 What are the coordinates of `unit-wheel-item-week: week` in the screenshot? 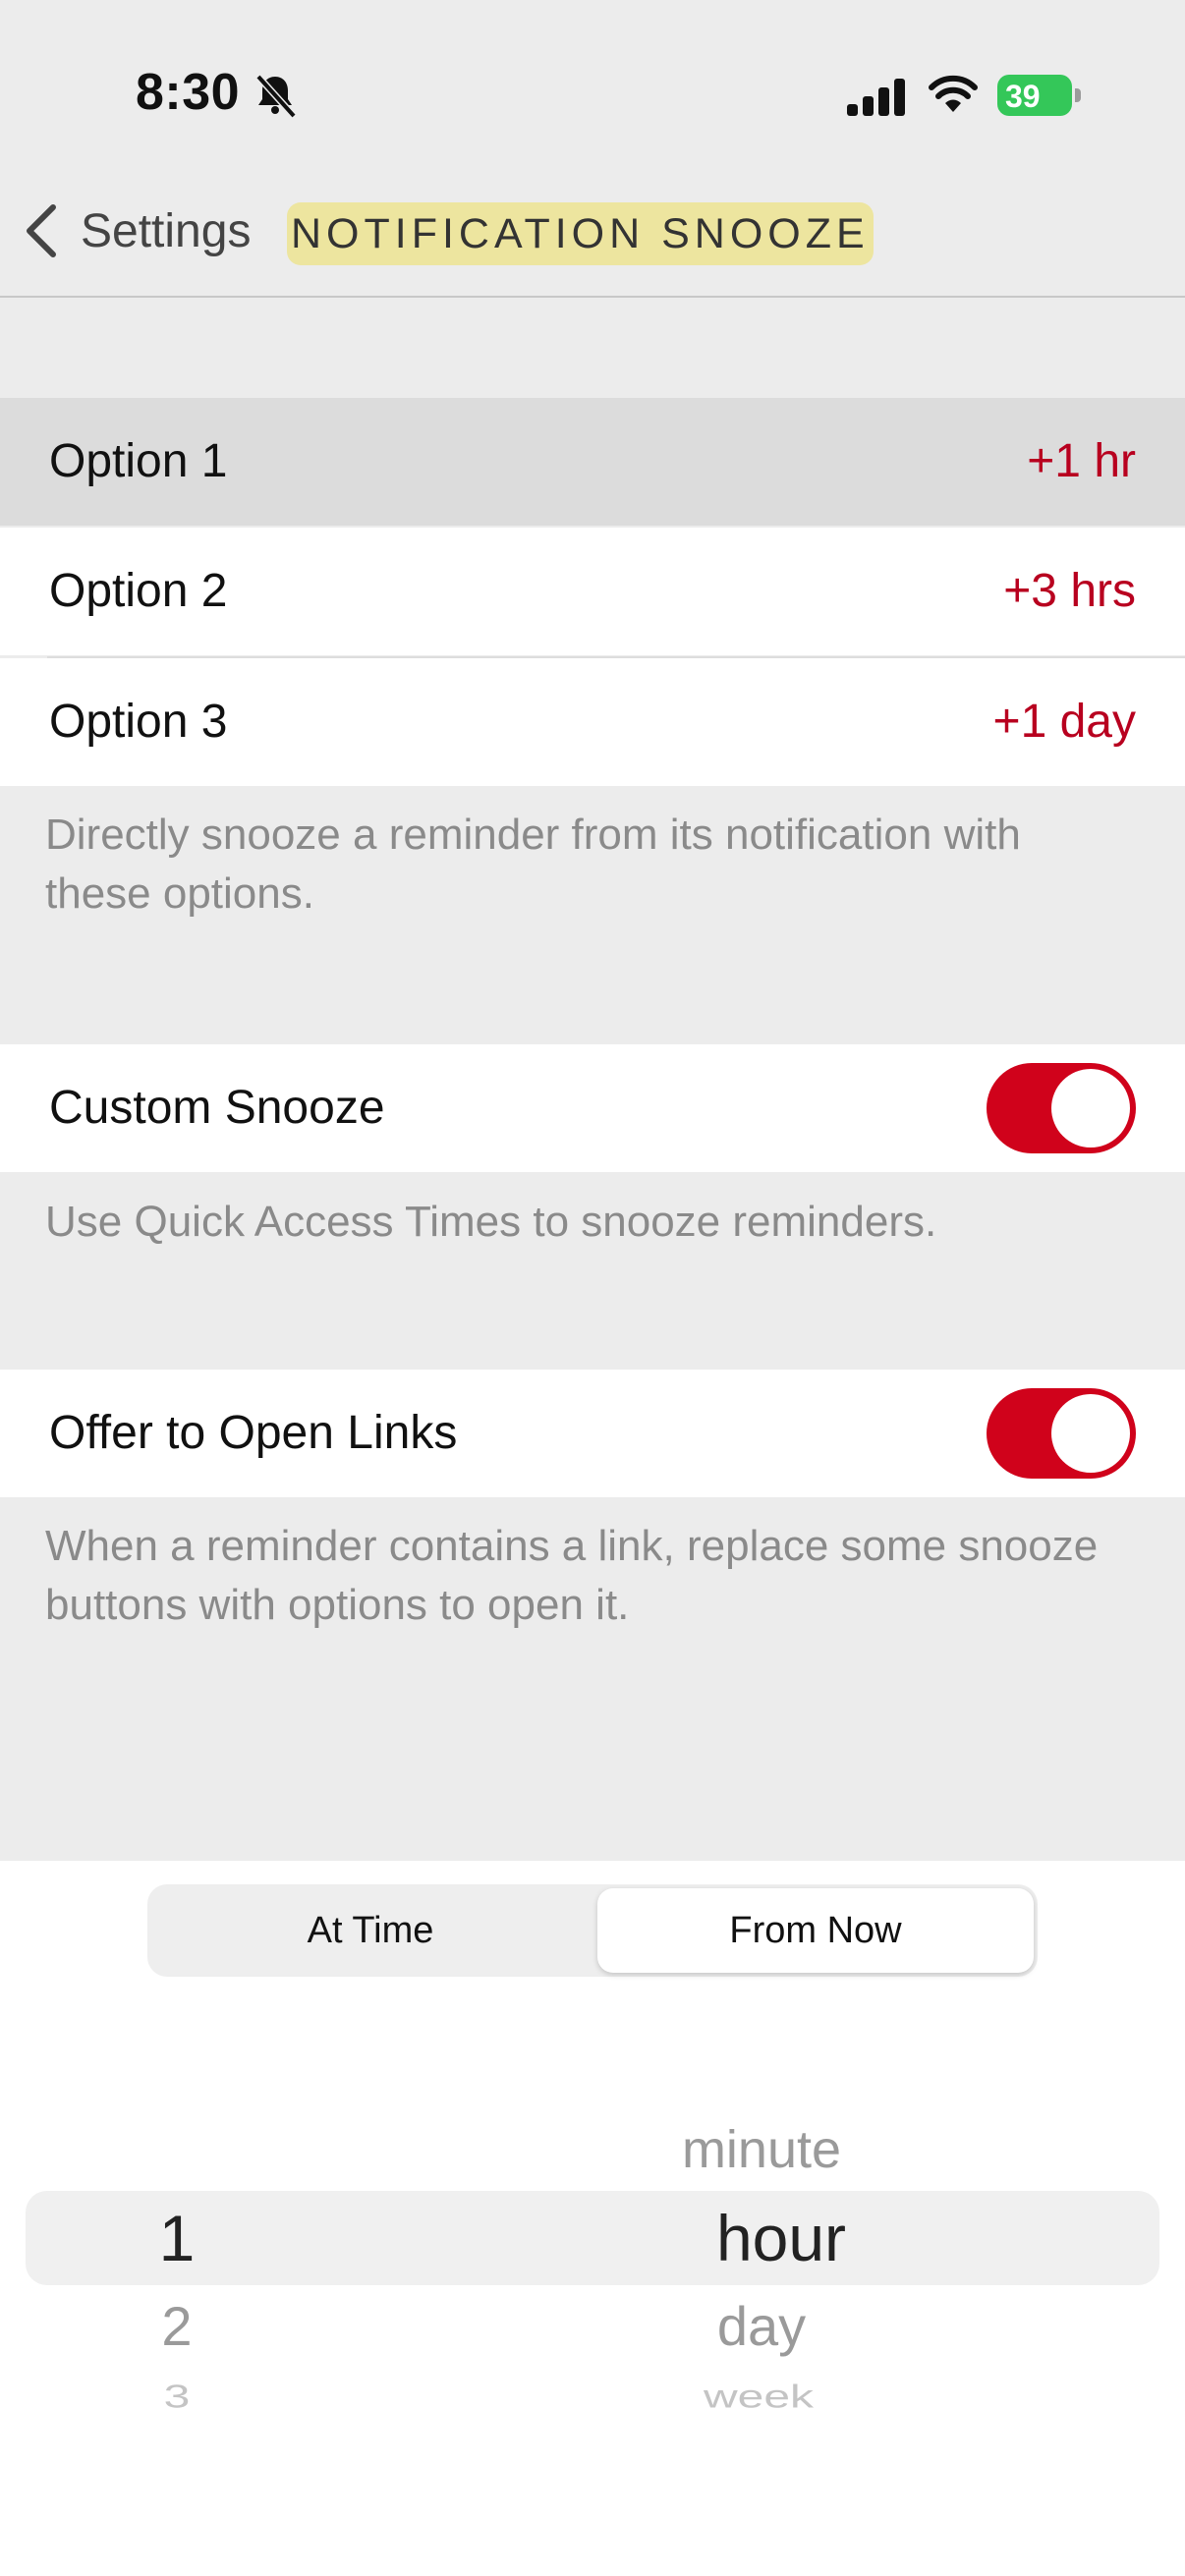 It's located at (759, 2397).